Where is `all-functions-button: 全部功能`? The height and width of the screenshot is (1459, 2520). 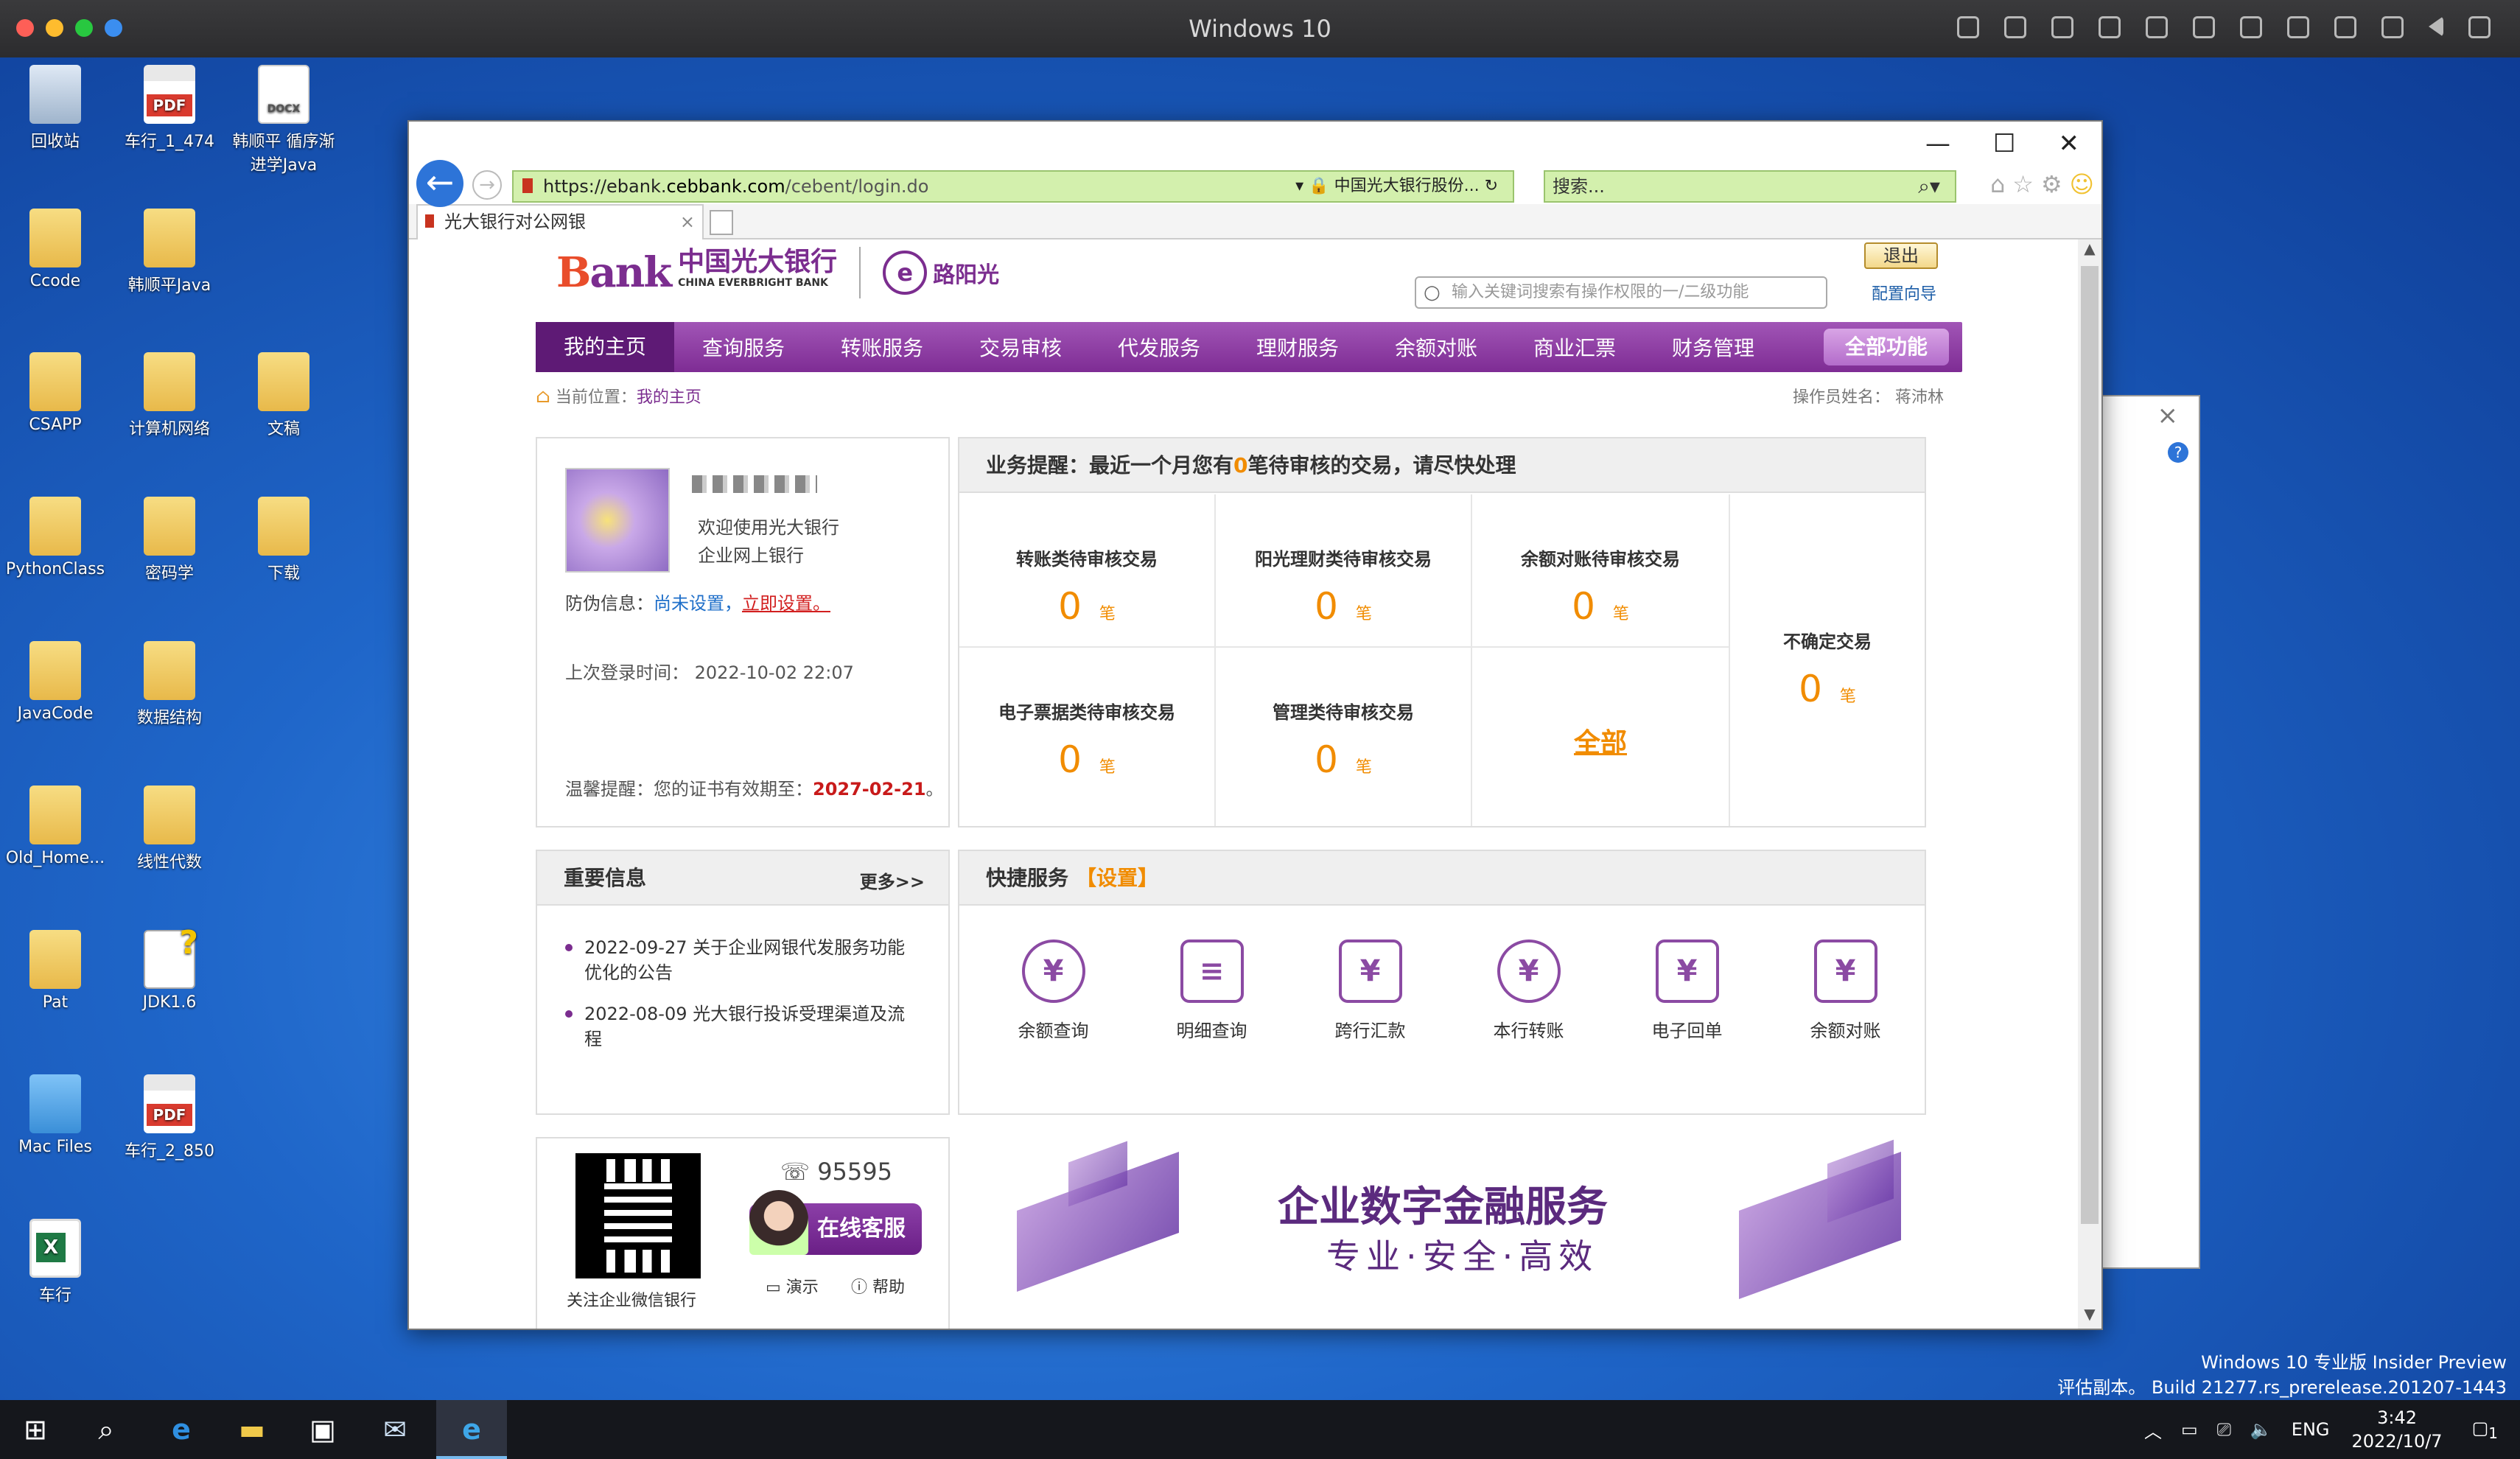
all-functions-button: 全部功能 is located at coordinates (1886, 347).